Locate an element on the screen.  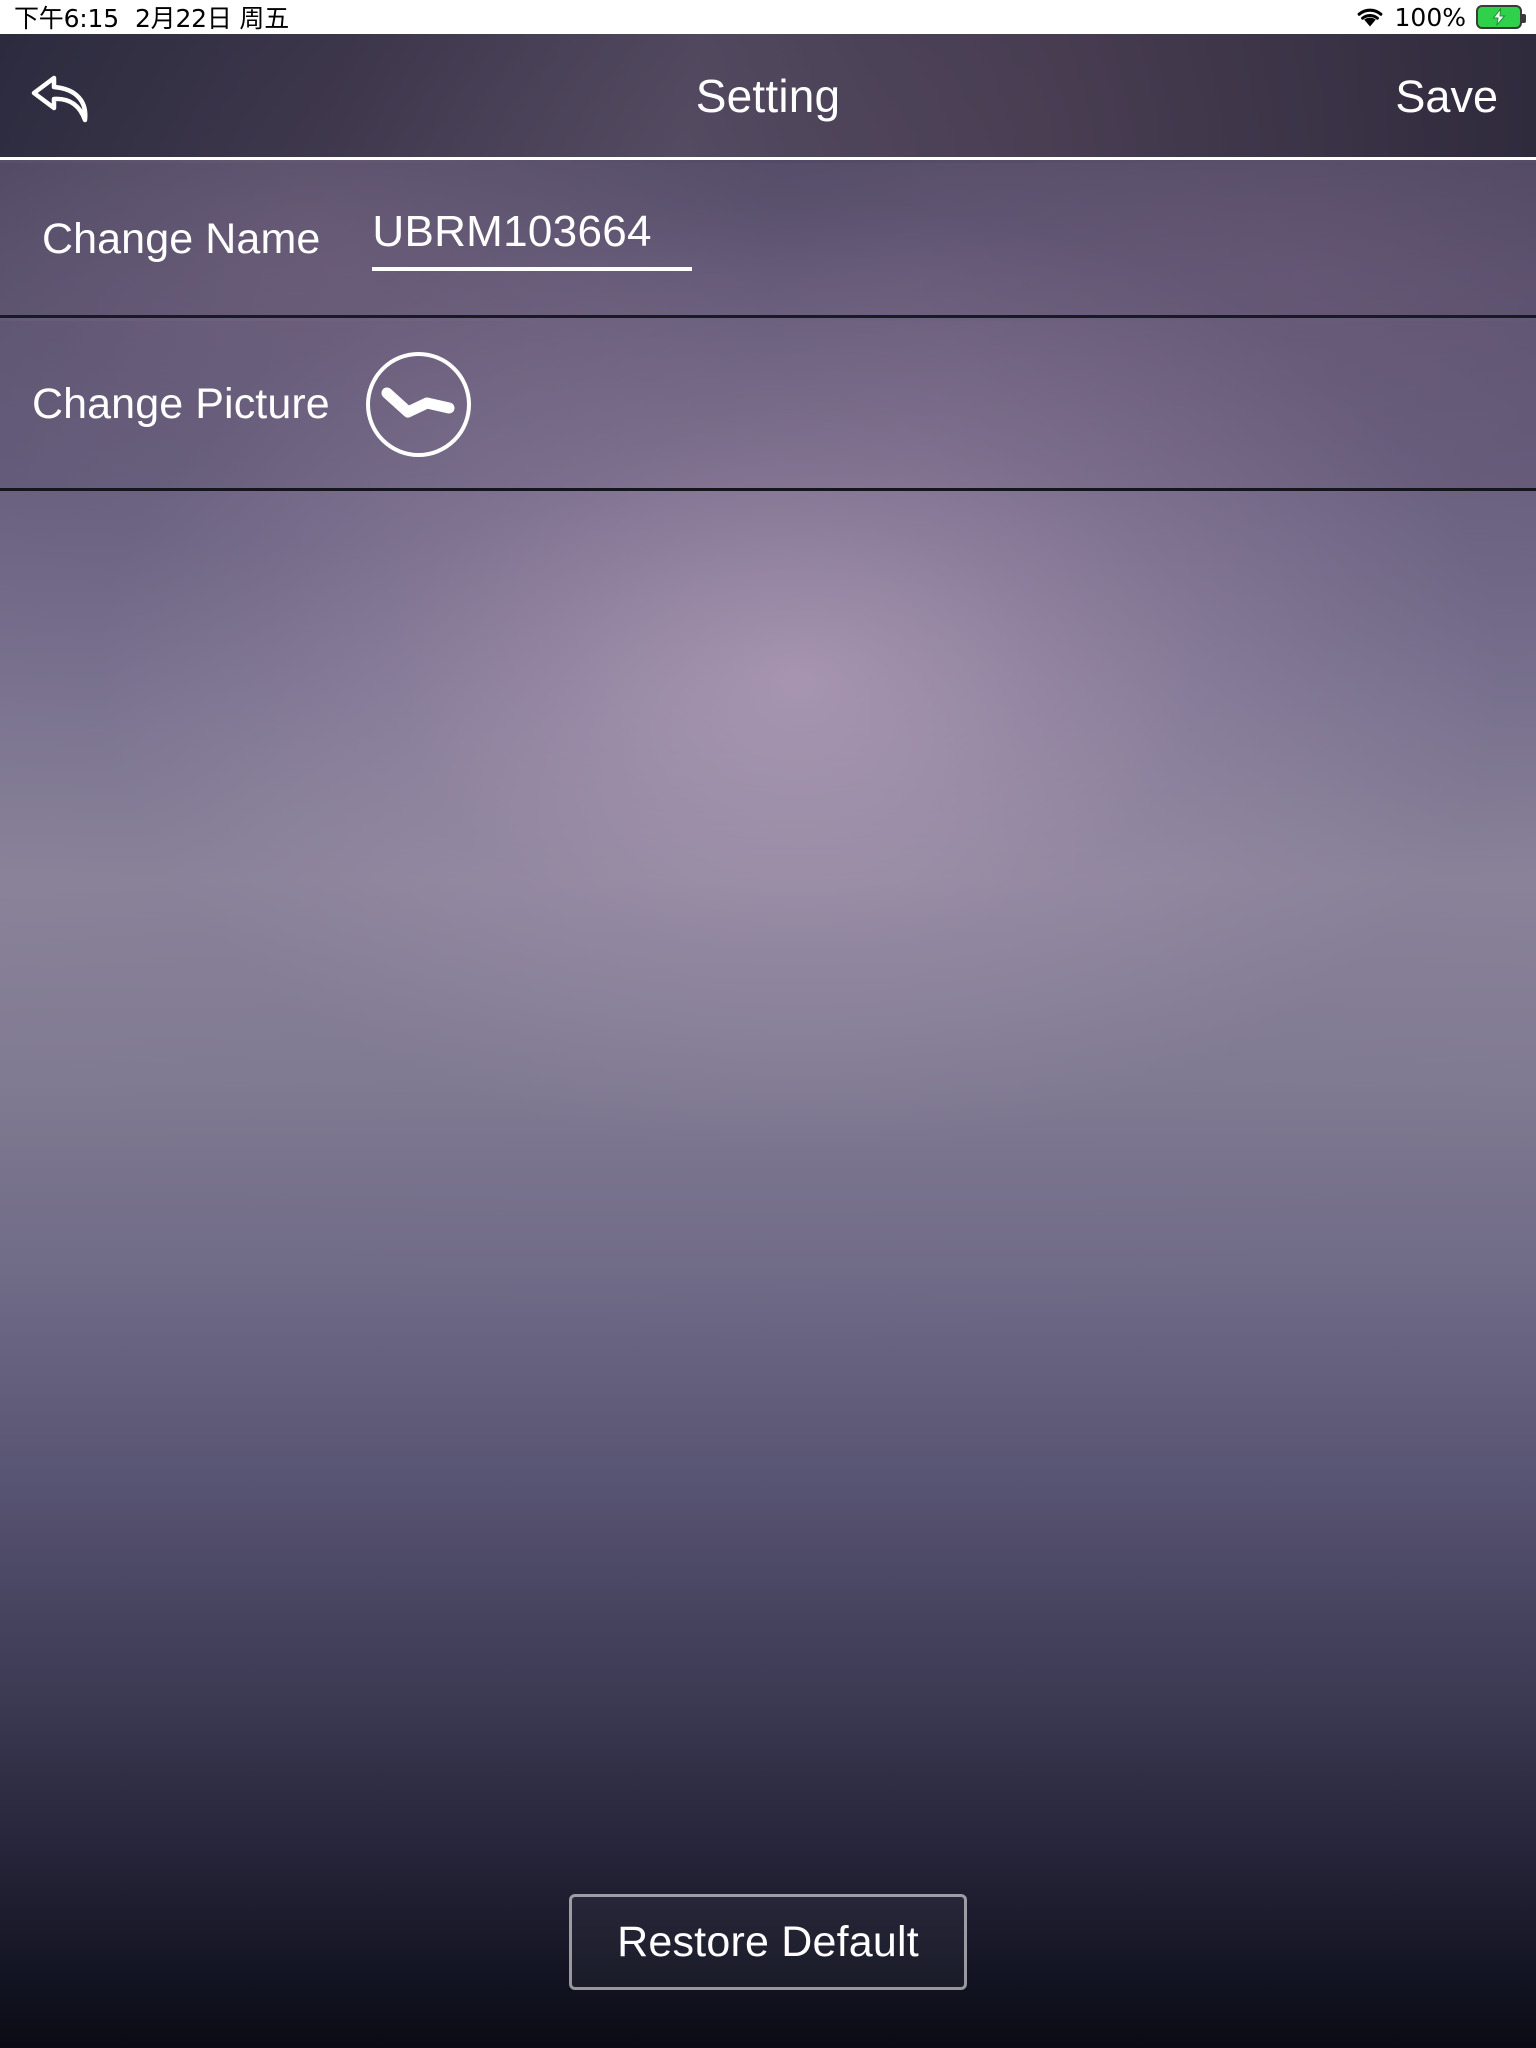
navigation-bar: Setting Save is located at coordinates (768, 97).